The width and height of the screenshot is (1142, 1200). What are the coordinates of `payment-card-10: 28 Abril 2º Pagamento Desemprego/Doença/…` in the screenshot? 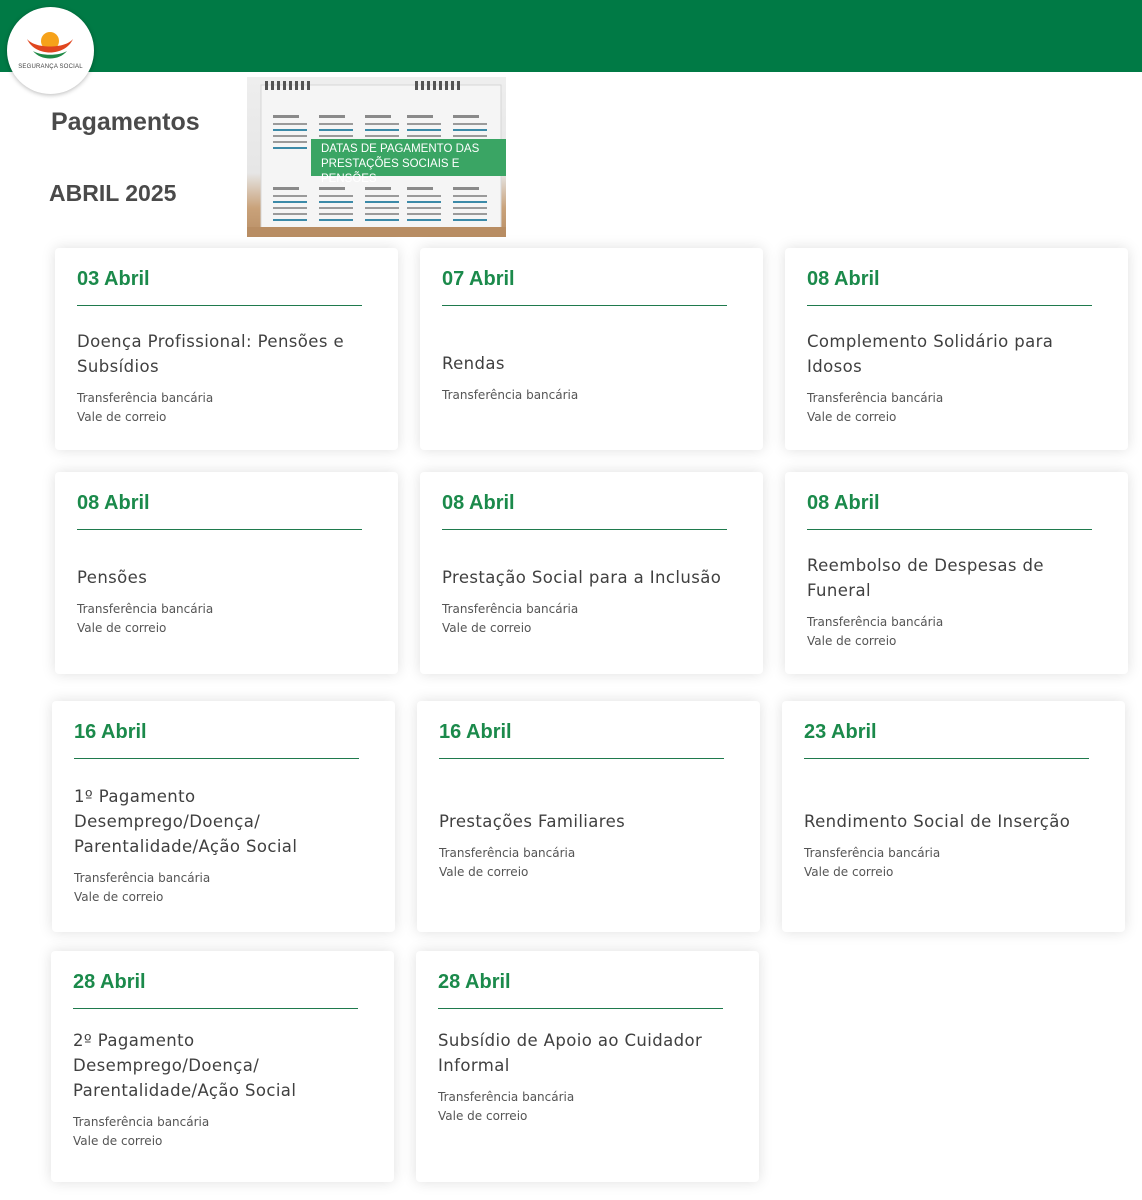 It's located at (222, 1066).